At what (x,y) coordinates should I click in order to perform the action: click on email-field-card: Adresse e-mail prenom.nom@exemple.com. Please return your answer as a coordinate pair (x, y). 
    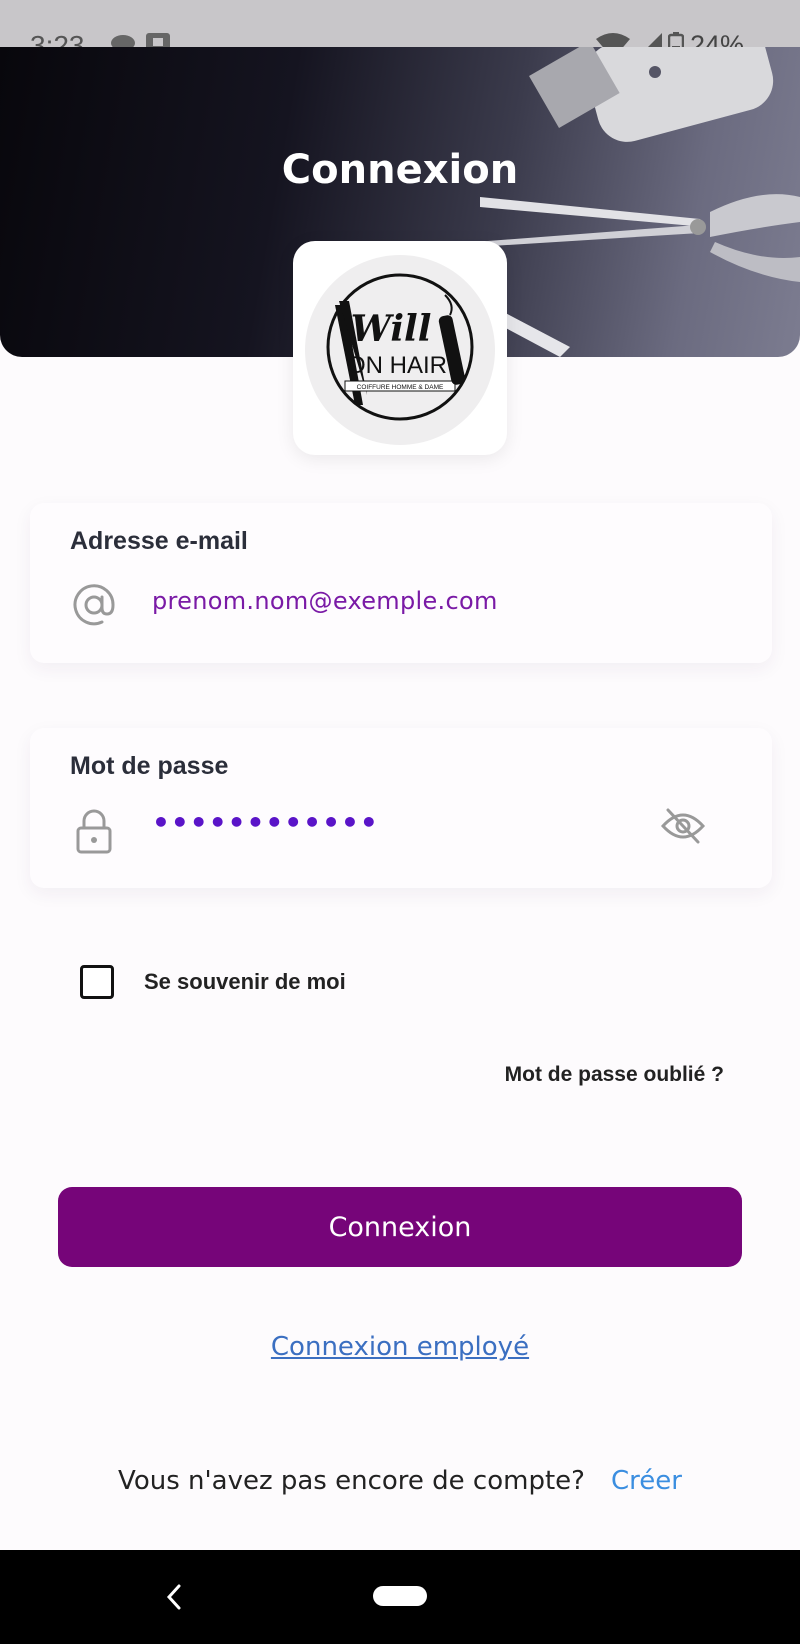
    Looking at the image, I should click on (401, 583).